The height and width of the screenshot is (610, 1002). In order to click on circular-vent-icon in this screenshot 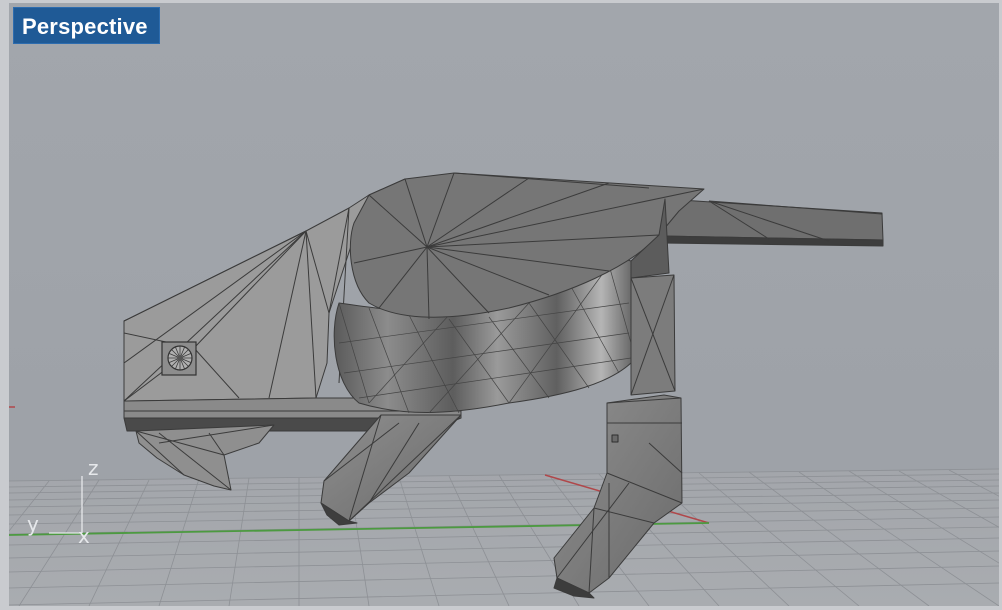, I will do `click(179, 358)`.